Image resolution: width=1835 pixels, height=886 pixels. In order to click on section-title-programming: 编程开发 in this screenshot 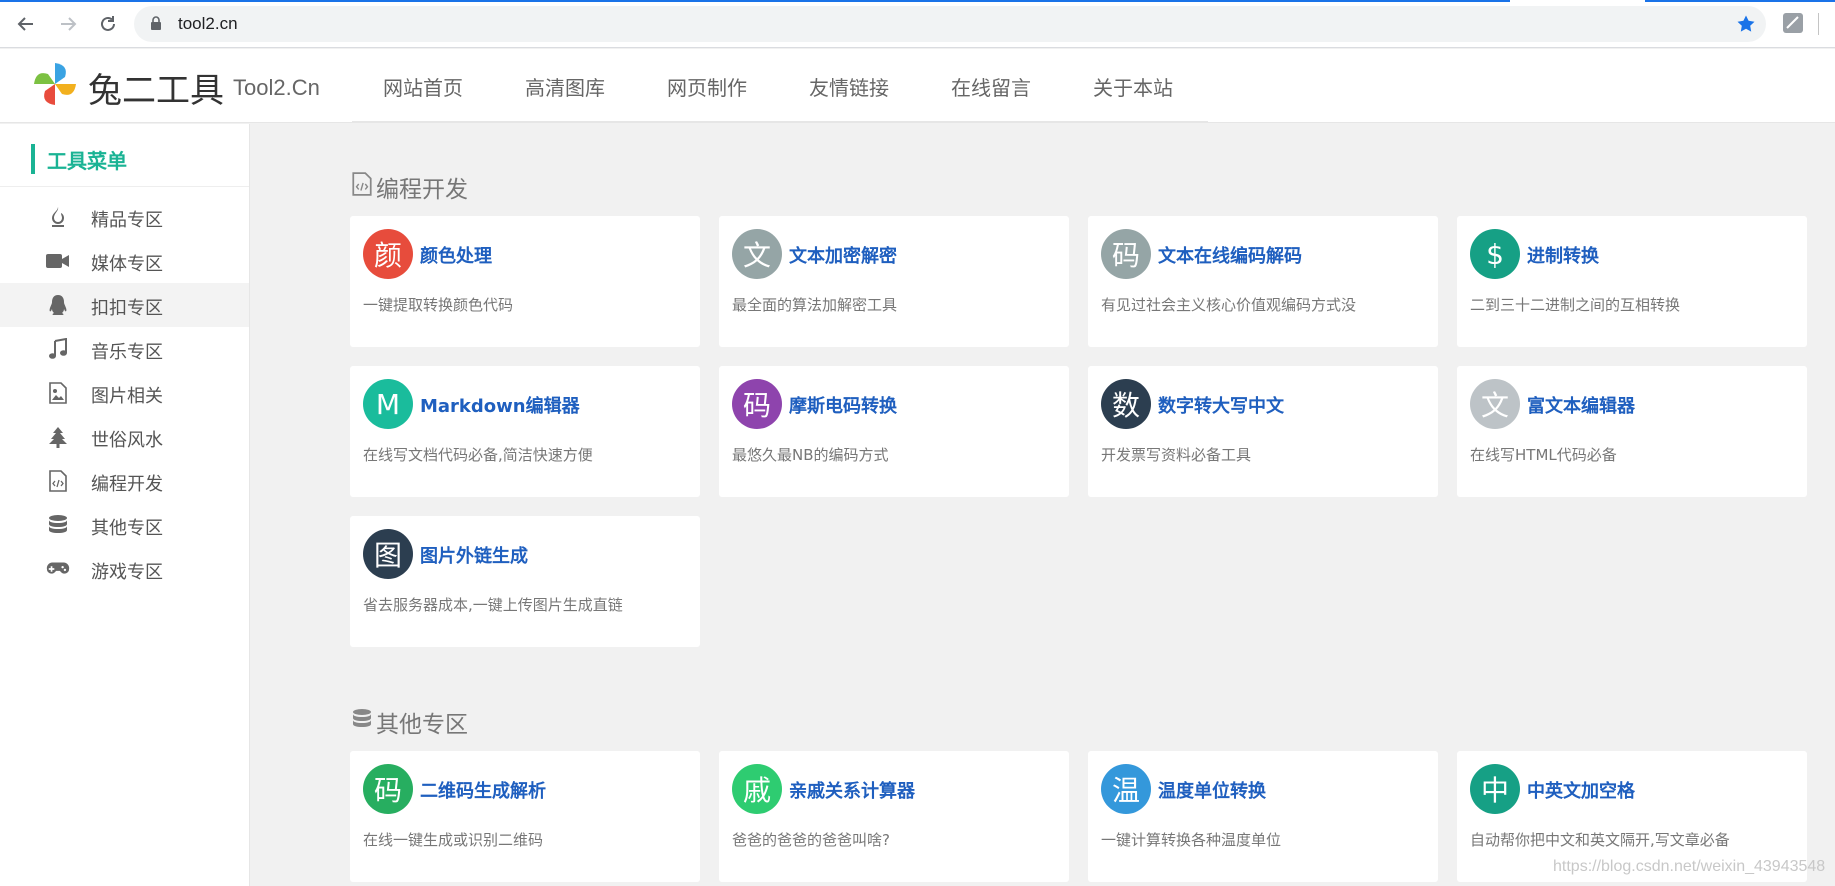, I will do `click(410, 187)`.